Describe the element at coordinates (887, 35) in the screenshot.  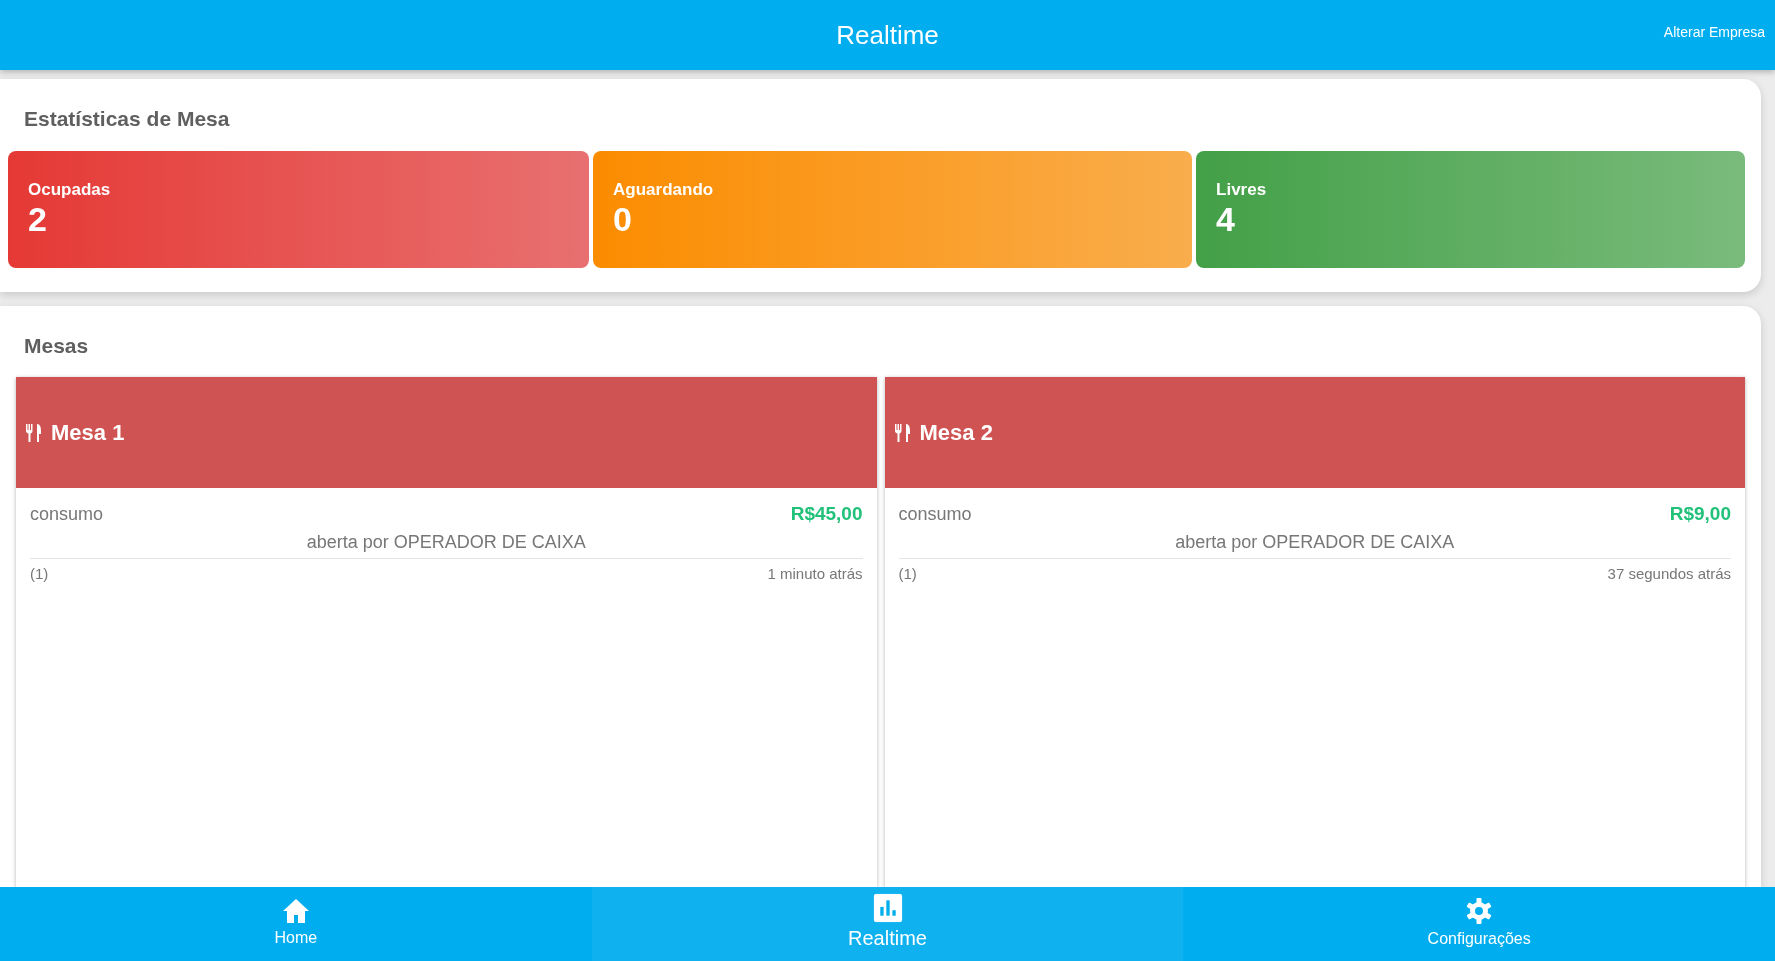
I see `page-title: Realtime` at that location.